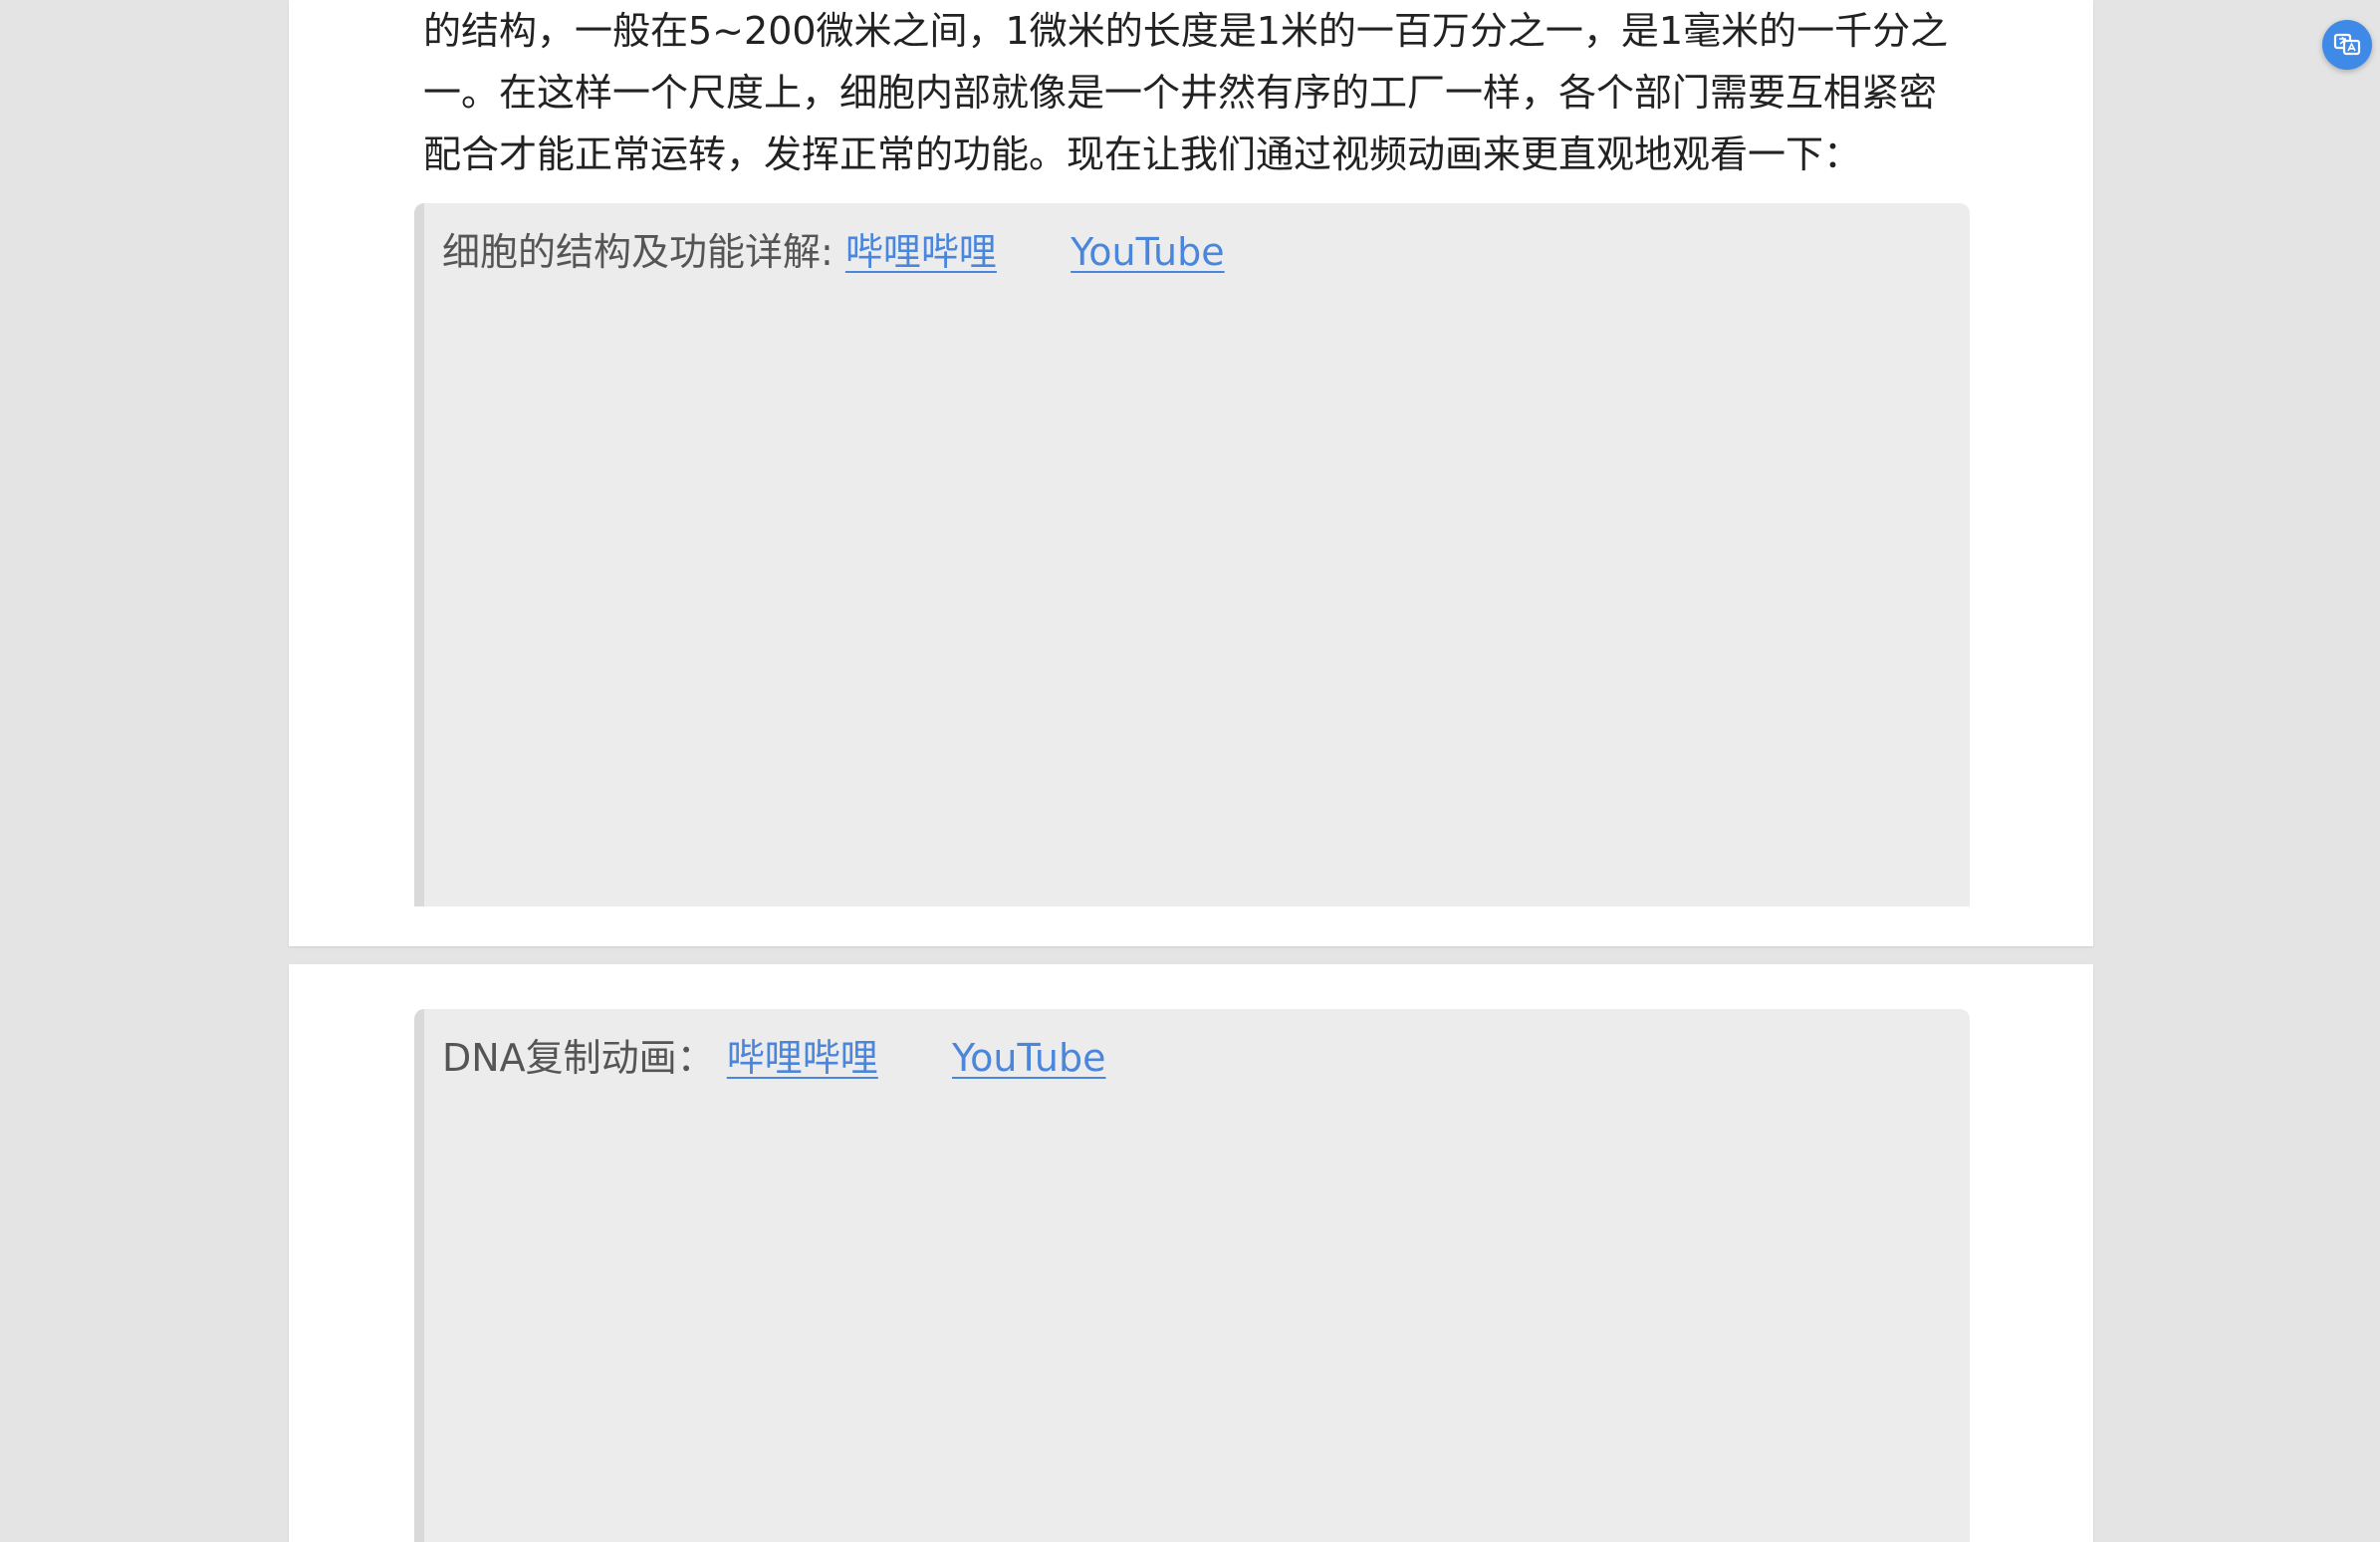 The height and width of the screenshot is (1542, 2380). I want to click on paragraph-line: 配合才能正常运转，发挥正常的功能。现在让我们通过视频动画来更直观地观看一下：, so click(1142, 154).